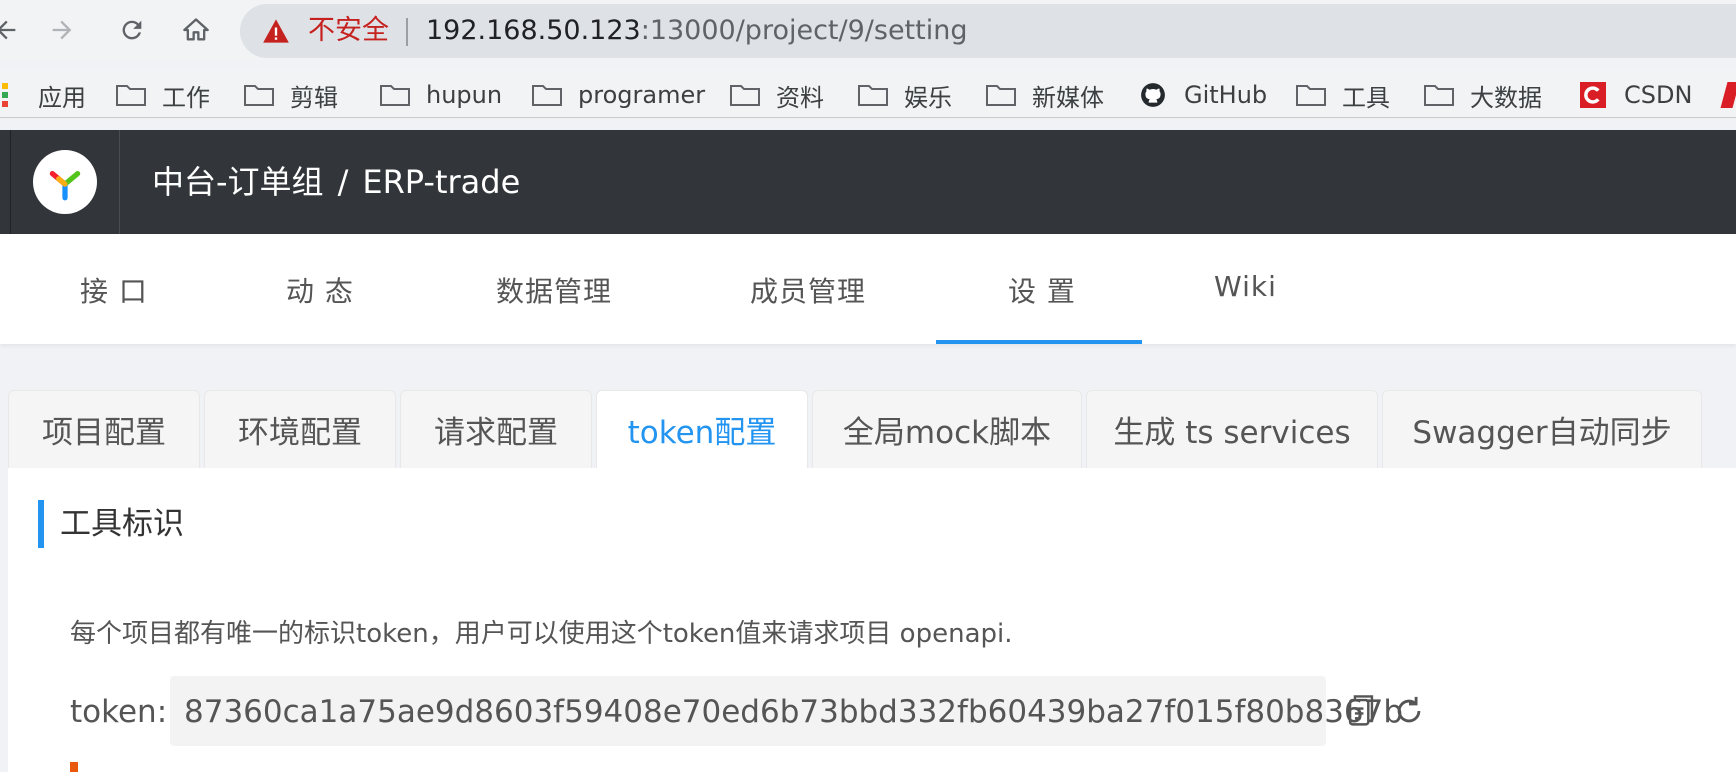  I want to click on apps-grid-icon, so click(5, 95).